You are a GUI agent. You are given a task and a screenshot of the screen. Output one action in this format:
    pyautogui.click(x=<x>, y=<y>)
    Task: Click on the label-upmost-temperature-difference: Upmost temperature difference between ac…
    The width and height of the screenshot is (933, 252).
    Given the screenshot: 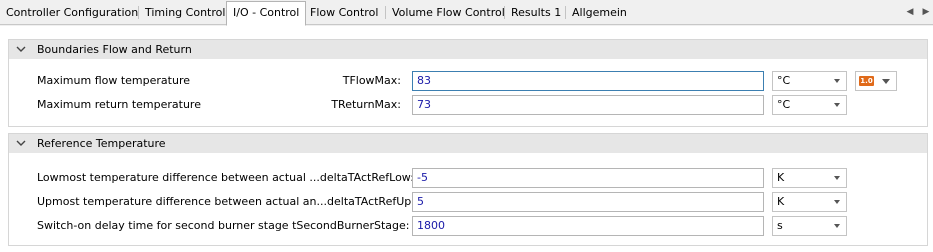 What is the action you would take?
    pyautogui.click(x=226, y=201)
    